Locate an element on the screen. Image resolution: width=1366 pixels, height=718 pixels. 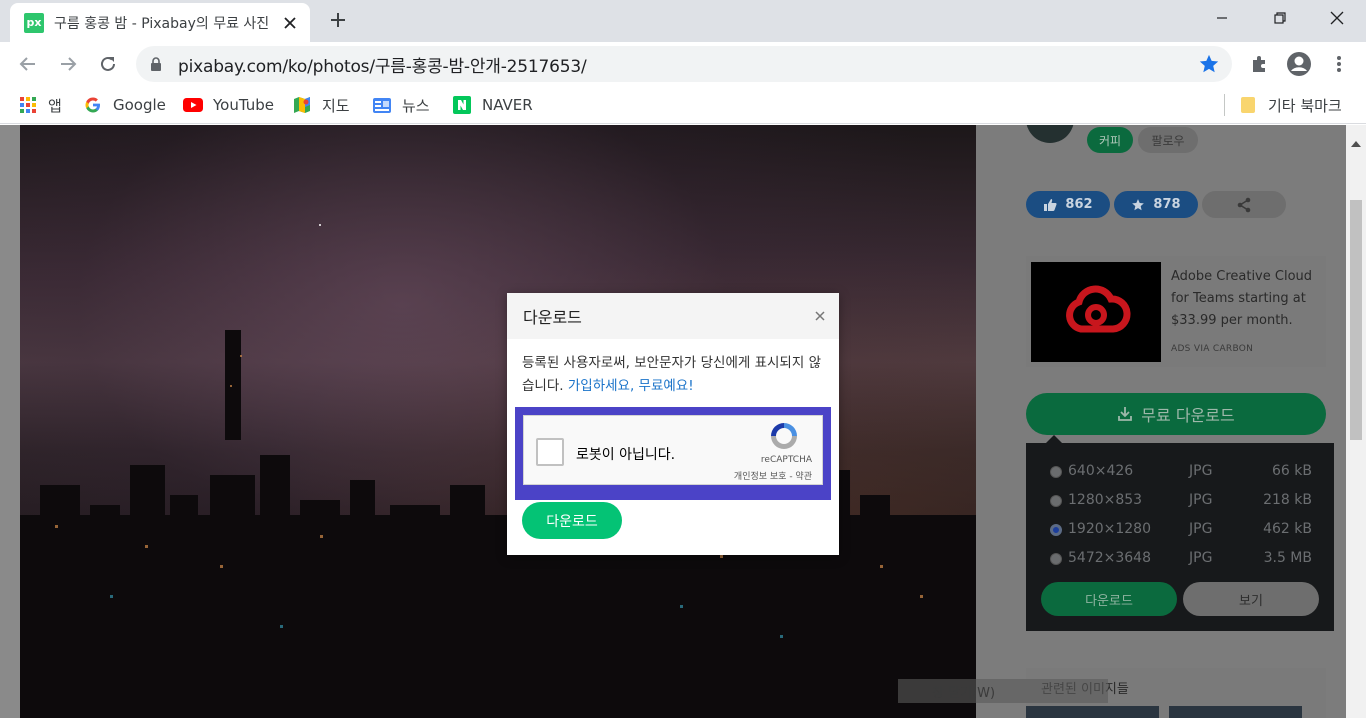
favorite-count: 878 is located at coordinates (1167, 204).